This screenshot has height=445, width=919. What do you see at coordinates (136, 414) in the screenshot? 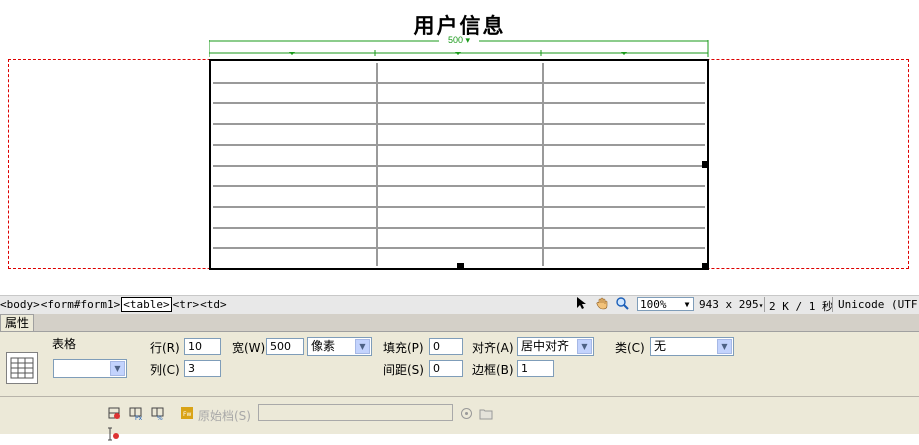
I see `convert-widths-to-pixels-icon: Px` at bounding box center [136, 414].